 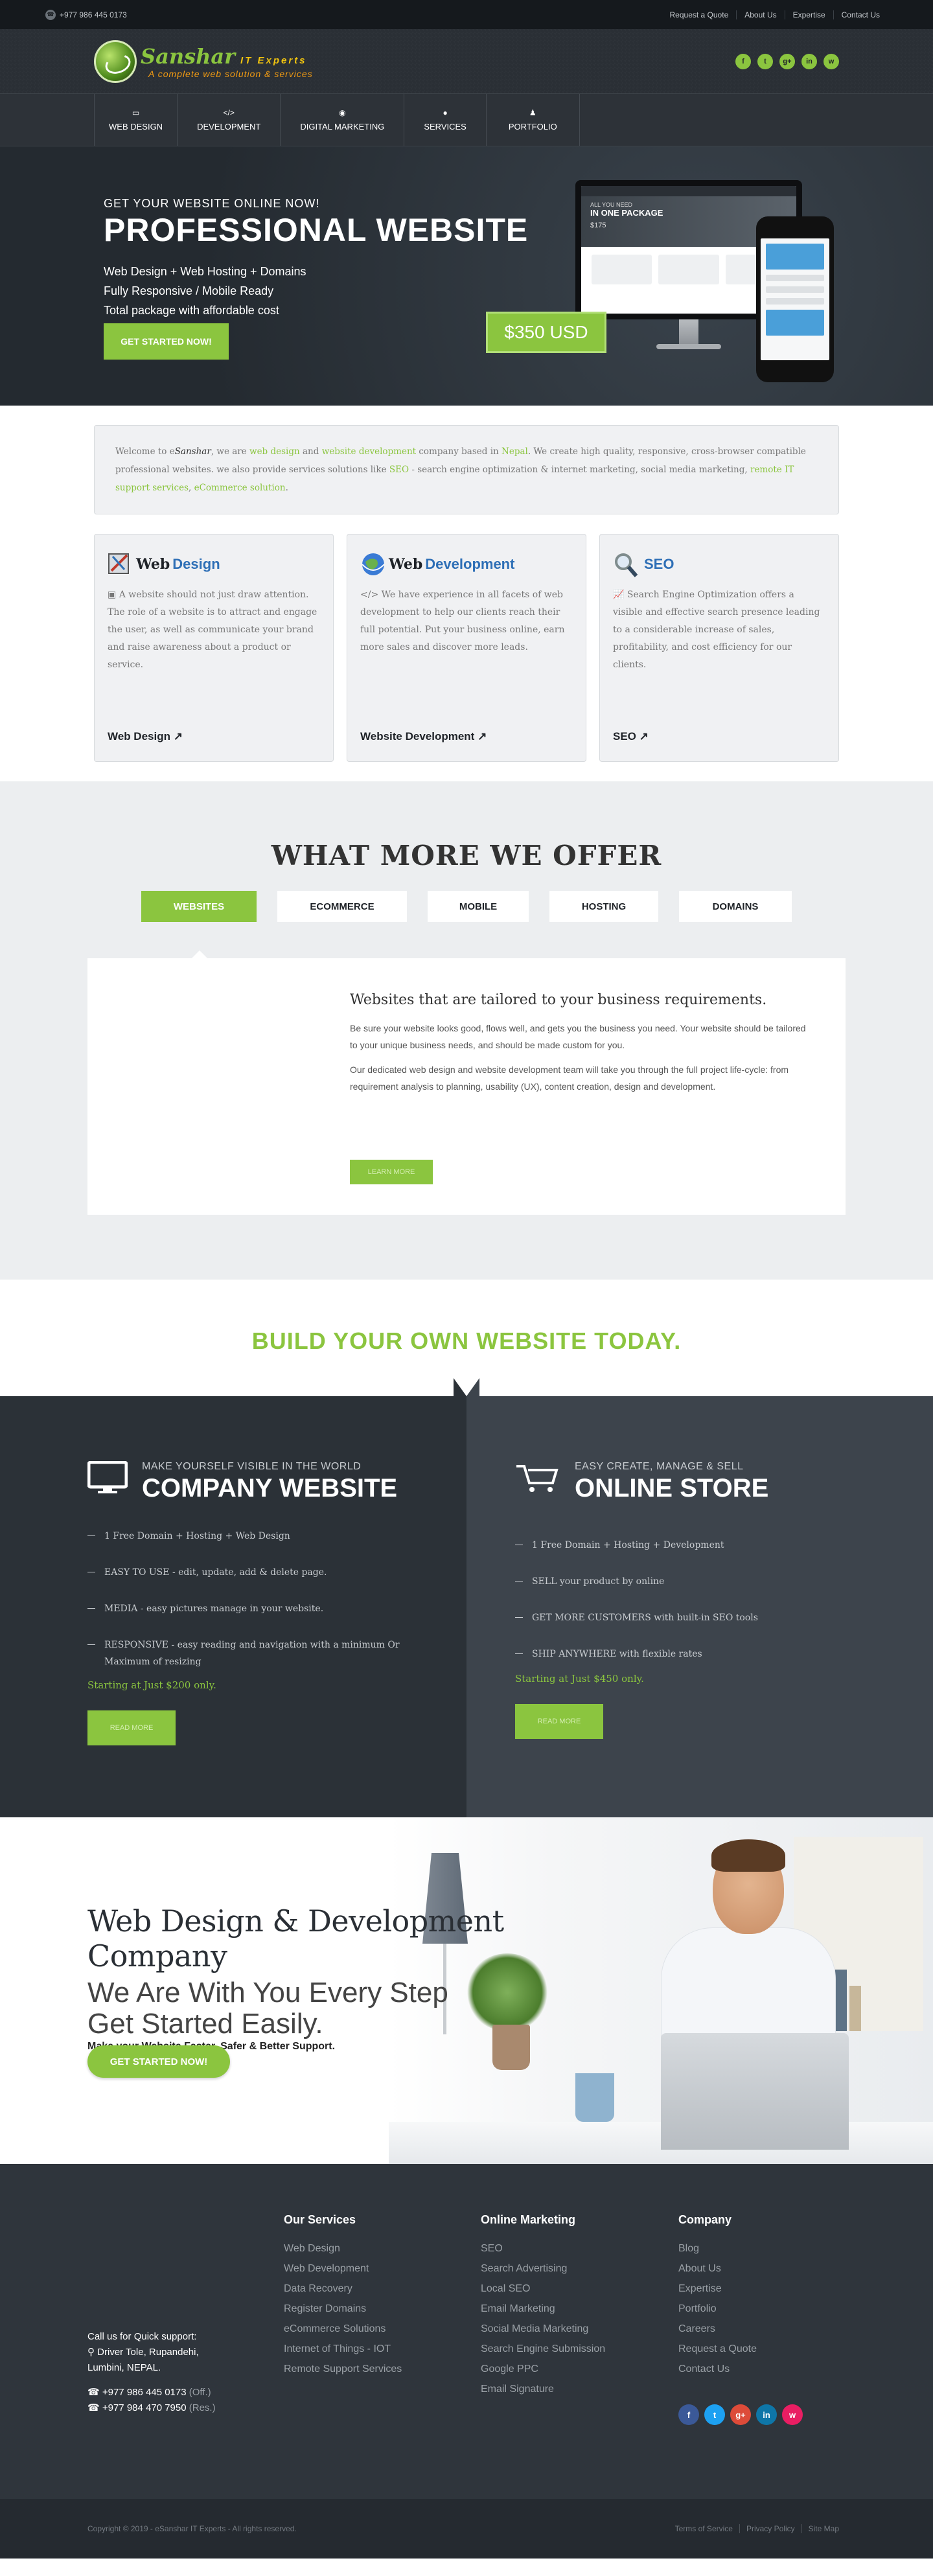 What do you see at coordinates (343, 2269) in the screenshot?
I see `footer-link: Web Development` at bounding box center [343, 2269].